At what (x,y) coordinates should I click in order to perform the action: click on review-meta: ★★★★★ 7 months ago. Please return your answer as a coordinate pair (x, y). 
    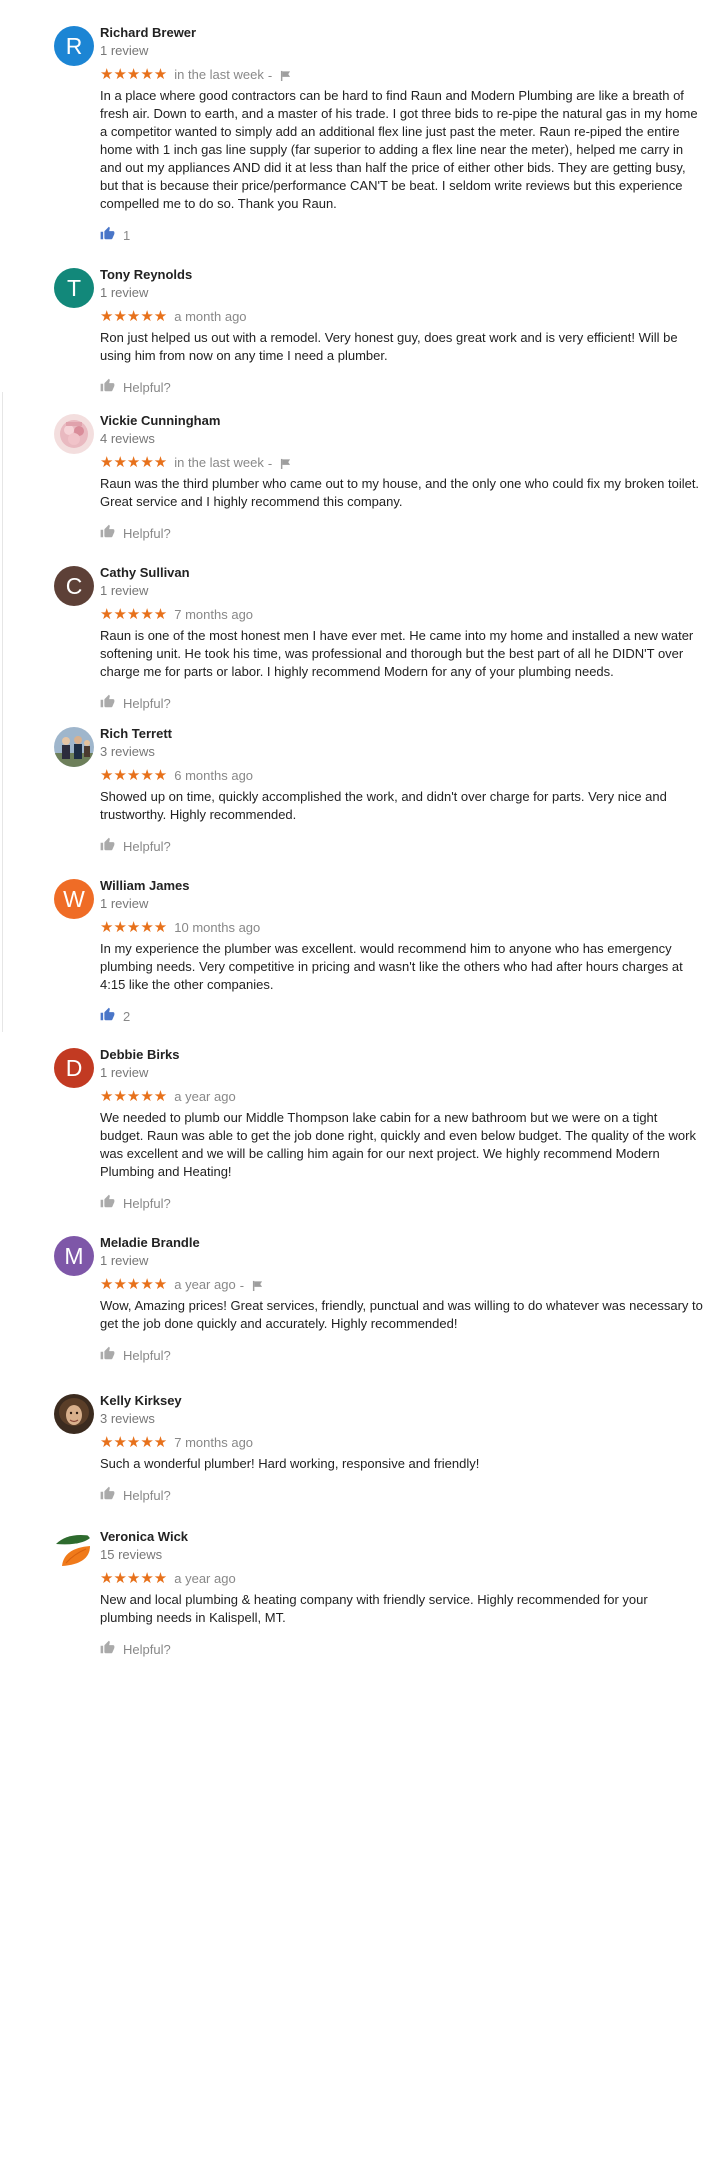
    Looking at the image, I should click on (402, 615).